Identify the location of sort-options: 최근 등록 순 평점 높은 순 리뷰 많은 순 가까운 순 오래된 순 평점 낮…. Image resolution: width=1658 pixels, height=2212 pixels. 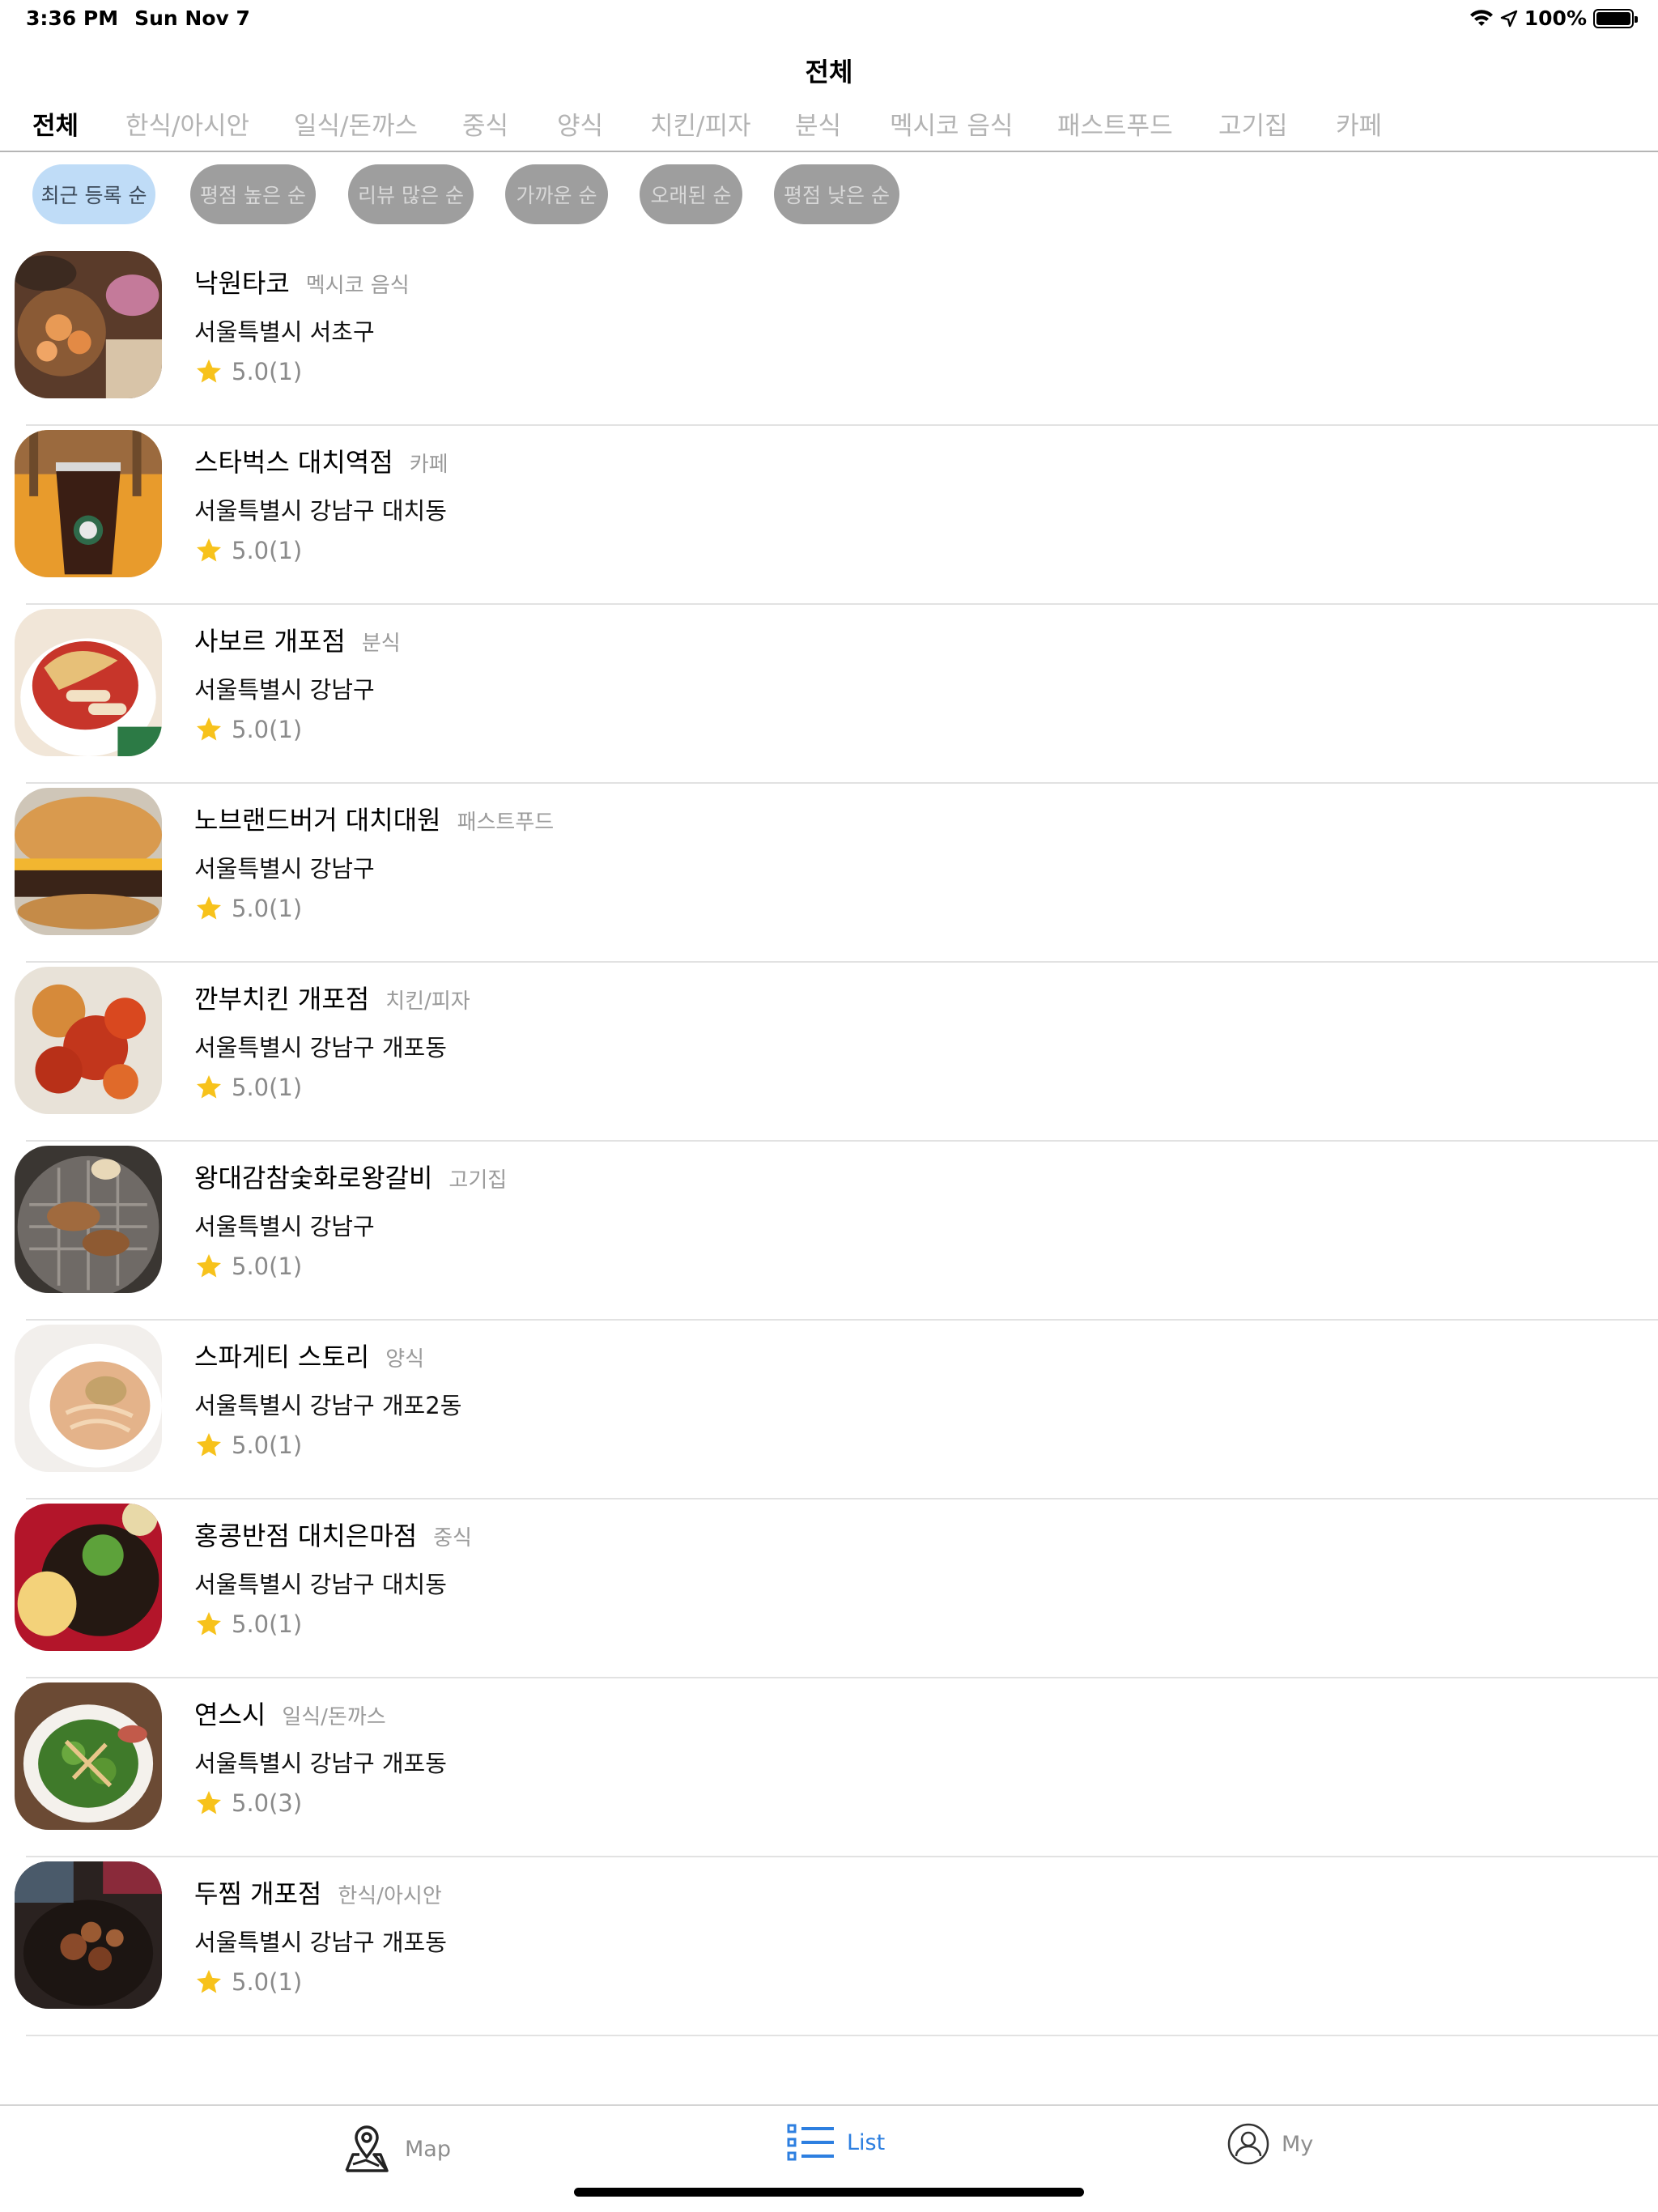
(829, 194).